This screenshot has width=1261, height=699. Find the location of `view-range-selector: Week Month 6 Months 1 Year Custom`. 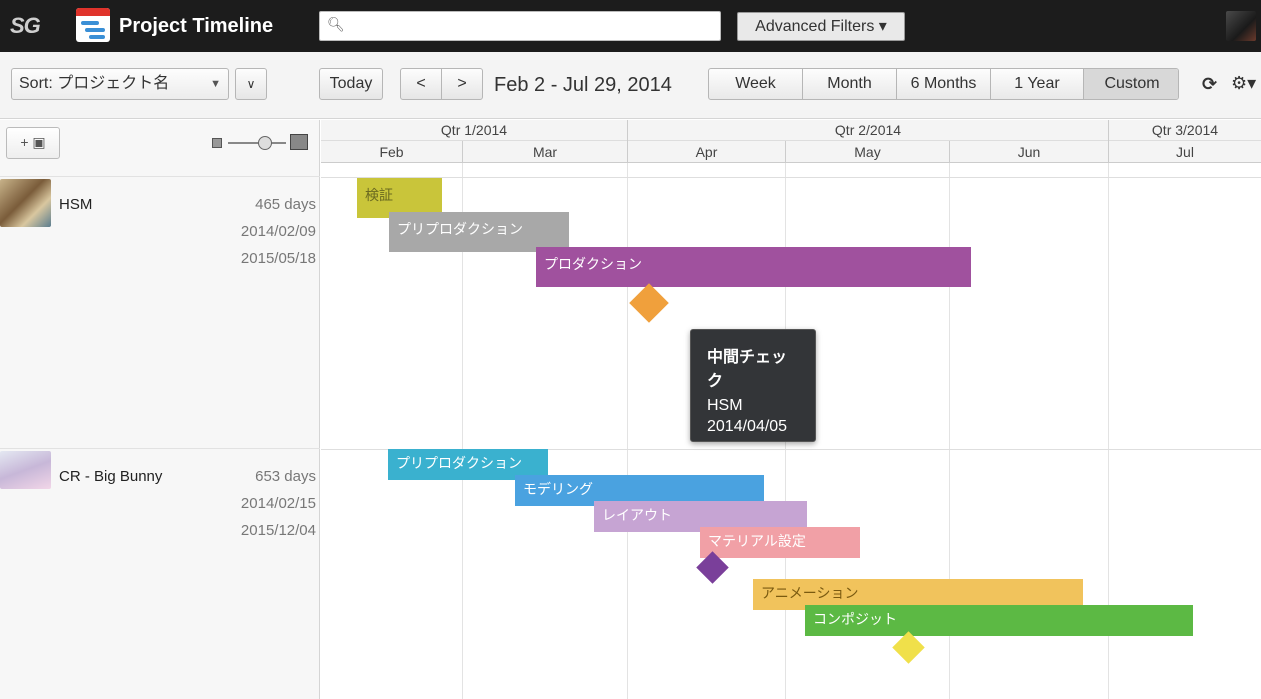

view-range-selector: Week Month 6 Months 1 Year Custom is located at coordinates (943, 84).